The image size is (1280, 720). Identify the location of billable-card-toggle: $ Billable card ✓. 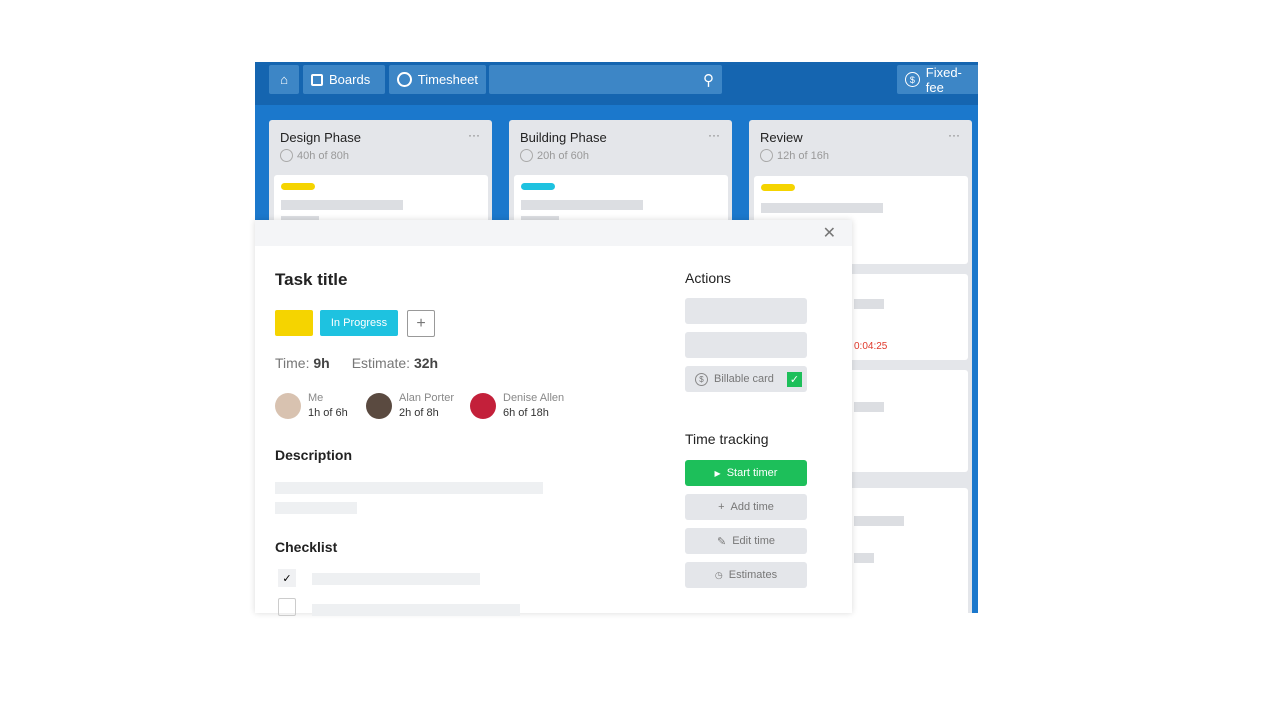
(746, 379).